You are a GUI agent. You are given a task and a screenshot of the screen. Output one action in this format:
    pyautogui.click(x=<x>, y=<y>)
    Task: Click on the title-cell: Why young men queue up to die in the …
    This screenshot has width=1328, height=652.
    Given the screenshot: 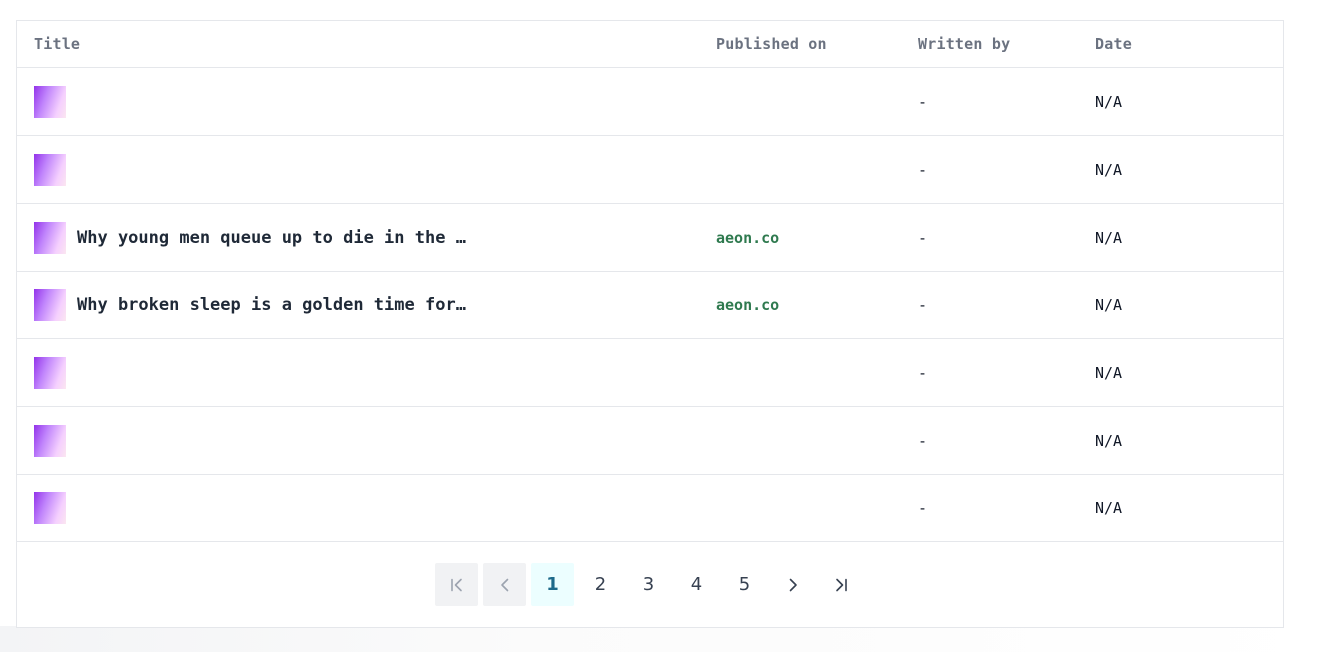 What is the action you would take?
    pyautogui.click(x=250, y=237)
    